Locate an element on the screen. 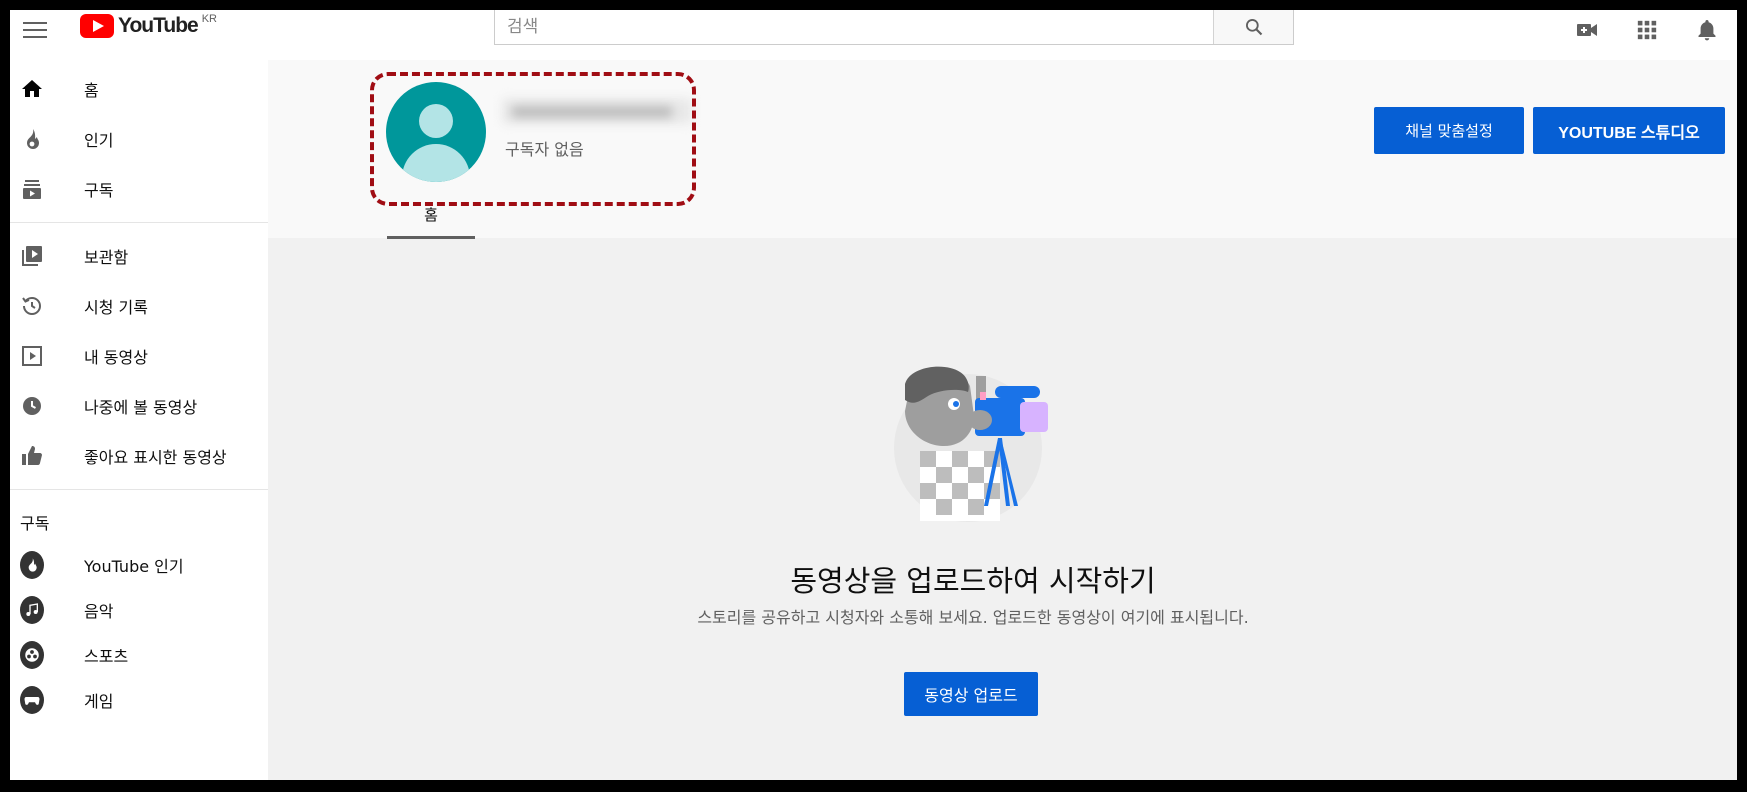 This screenshot has width=1747, height=792. soccer-ball-icon is located at coordinates (32, 654).